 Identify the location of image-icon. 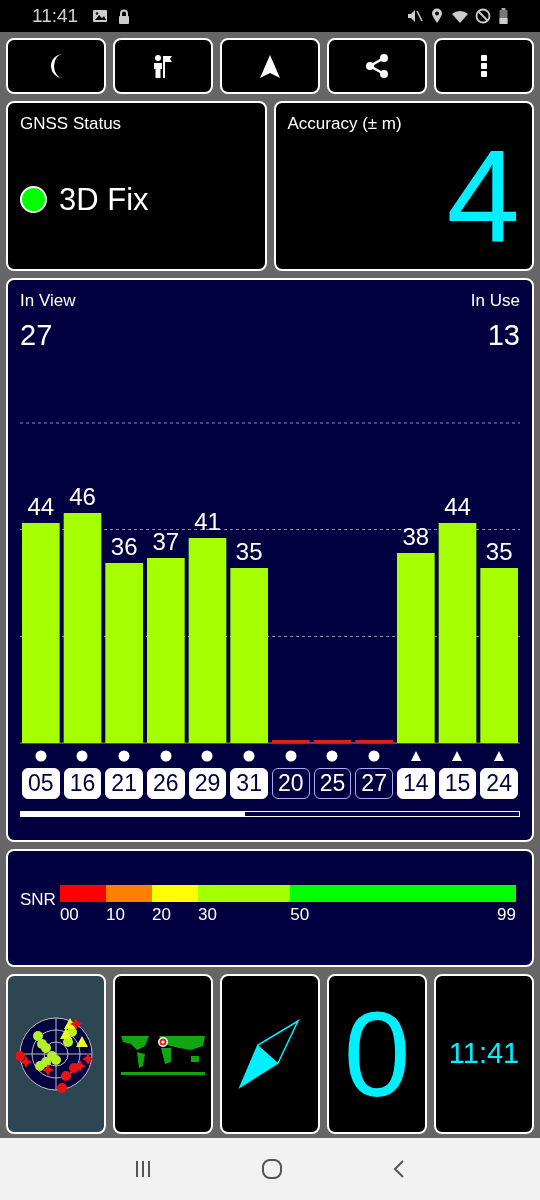
(100, 16).